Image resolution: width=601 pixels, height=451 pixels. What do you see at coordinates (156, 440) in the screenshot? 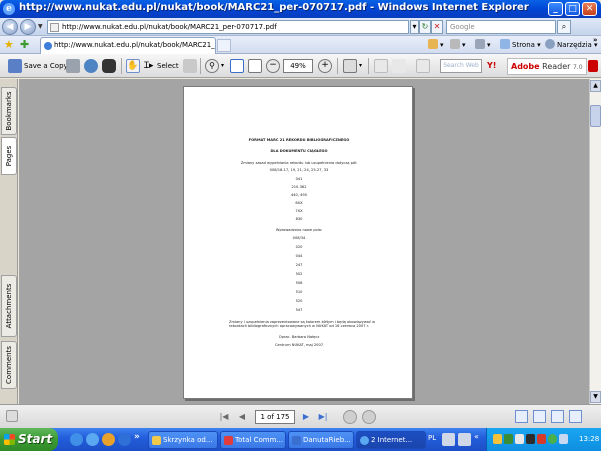
I see `mail-icon` at bounding box center [156, 440].